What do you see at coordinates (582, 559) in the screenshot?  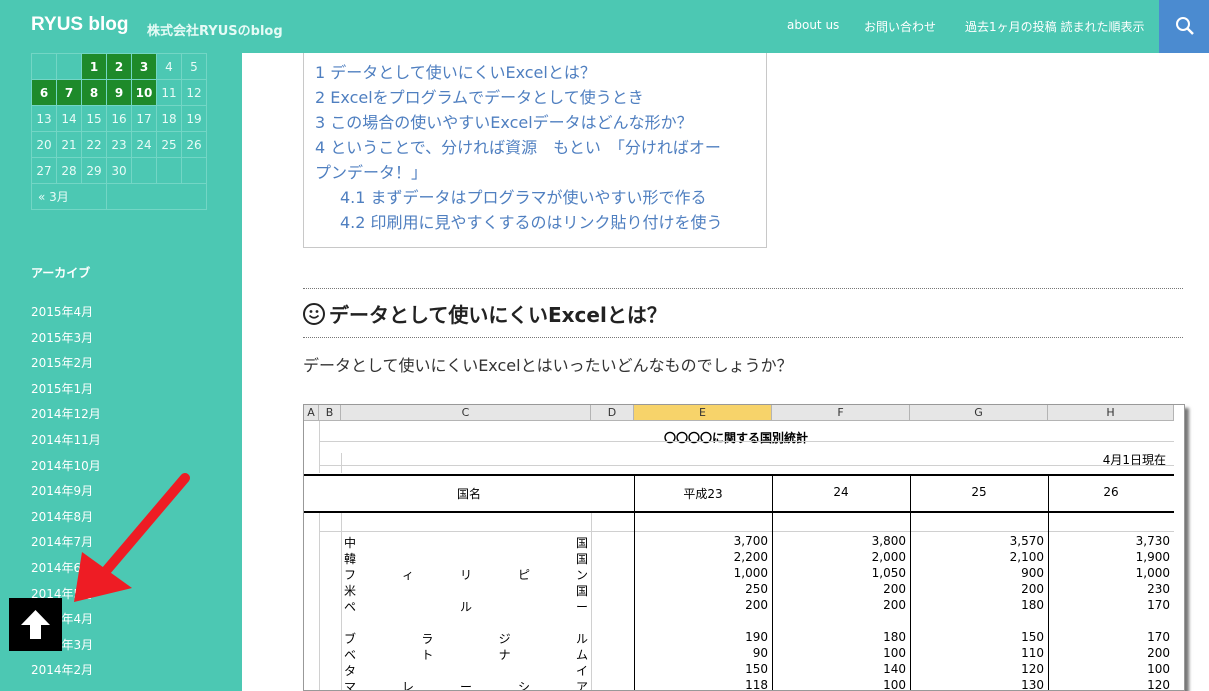 I see `country-char: 国` at bounding box center [582, 559].